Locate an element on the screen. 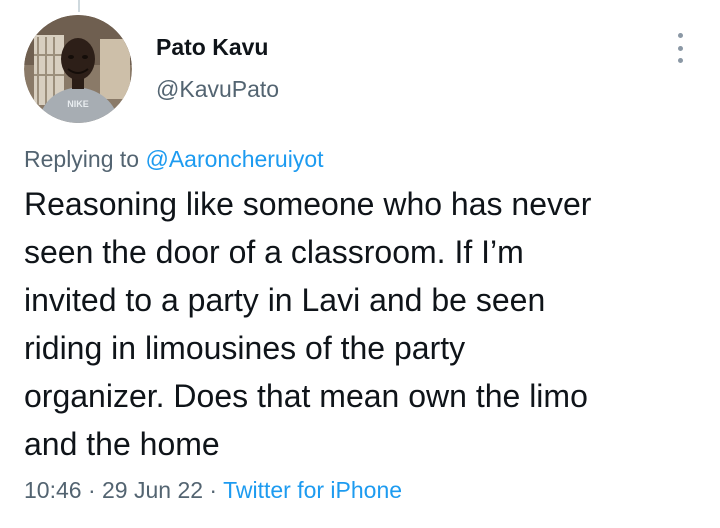  tweet-text-line: and the home is located at coordinates (122, 444).